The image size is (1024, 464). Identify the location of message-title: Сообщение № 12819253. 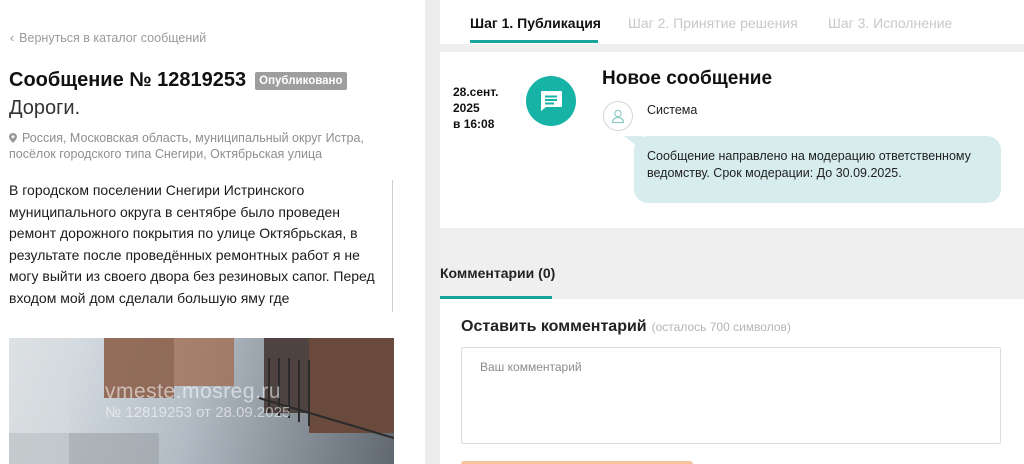
(128, 80).